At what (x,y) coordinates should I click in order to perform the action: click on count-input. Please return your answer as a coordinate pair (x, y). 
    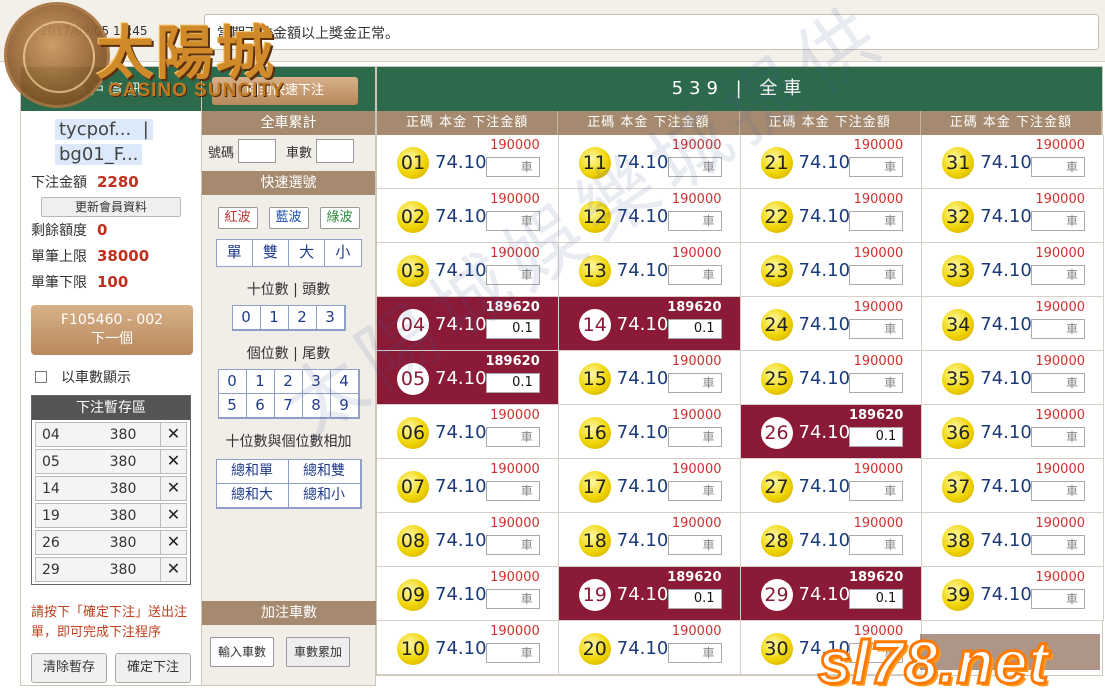
    Looking at the image, I should click on (335, 151).